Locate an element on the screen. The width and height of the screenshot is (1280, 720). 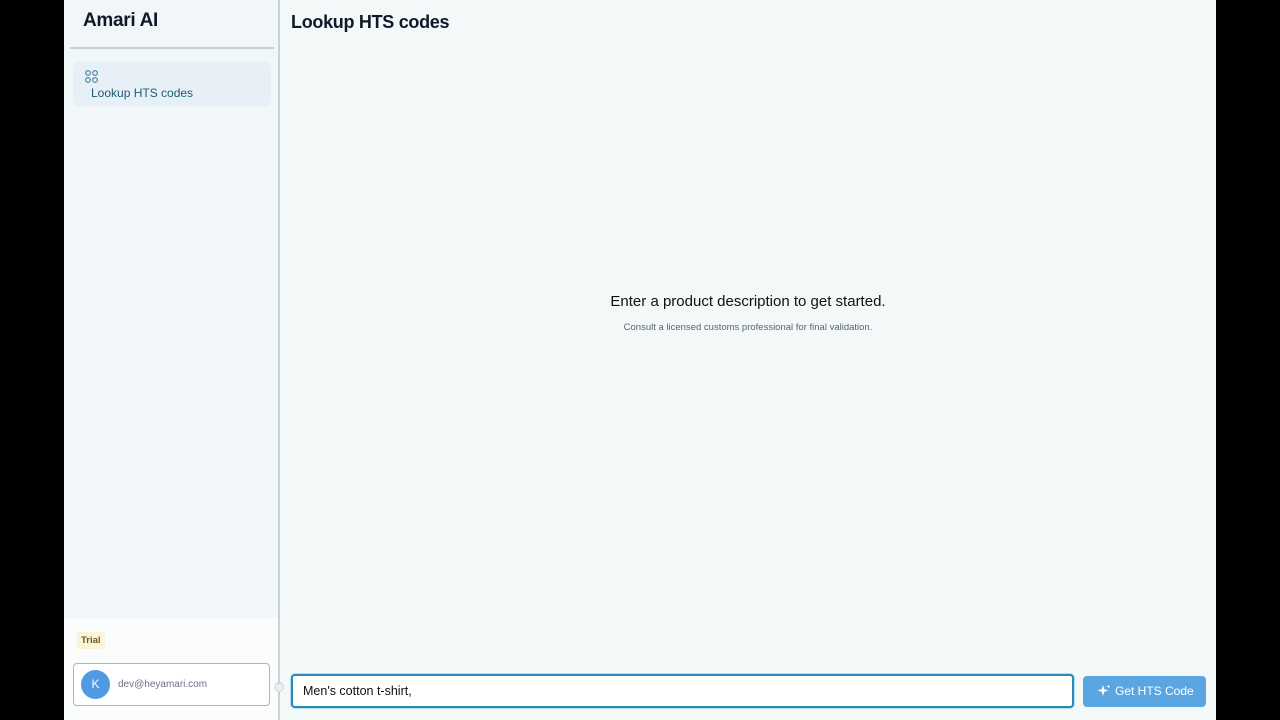
product-description-field is located at coordinates (682, 691).